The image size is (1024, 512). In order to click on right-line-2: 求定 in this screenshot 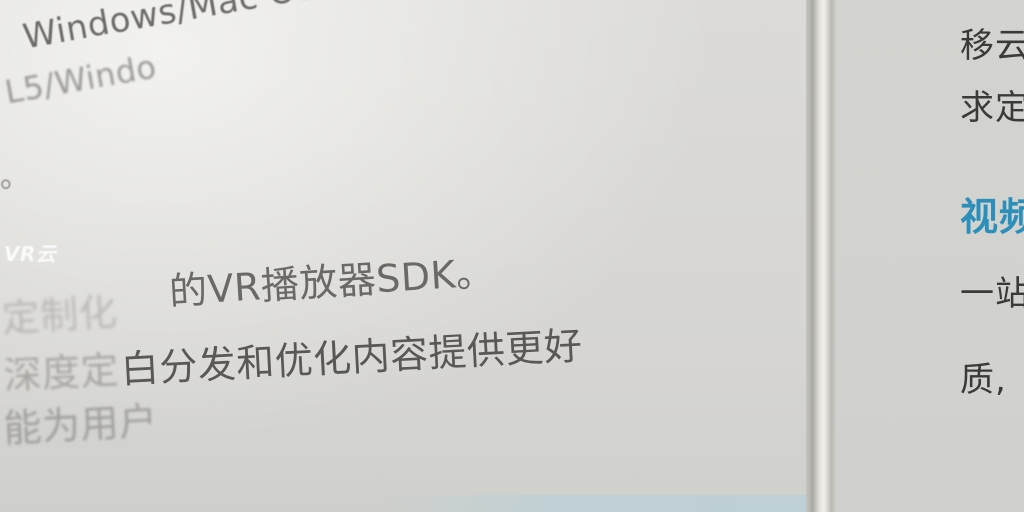, I will do `click(992, 108)`.